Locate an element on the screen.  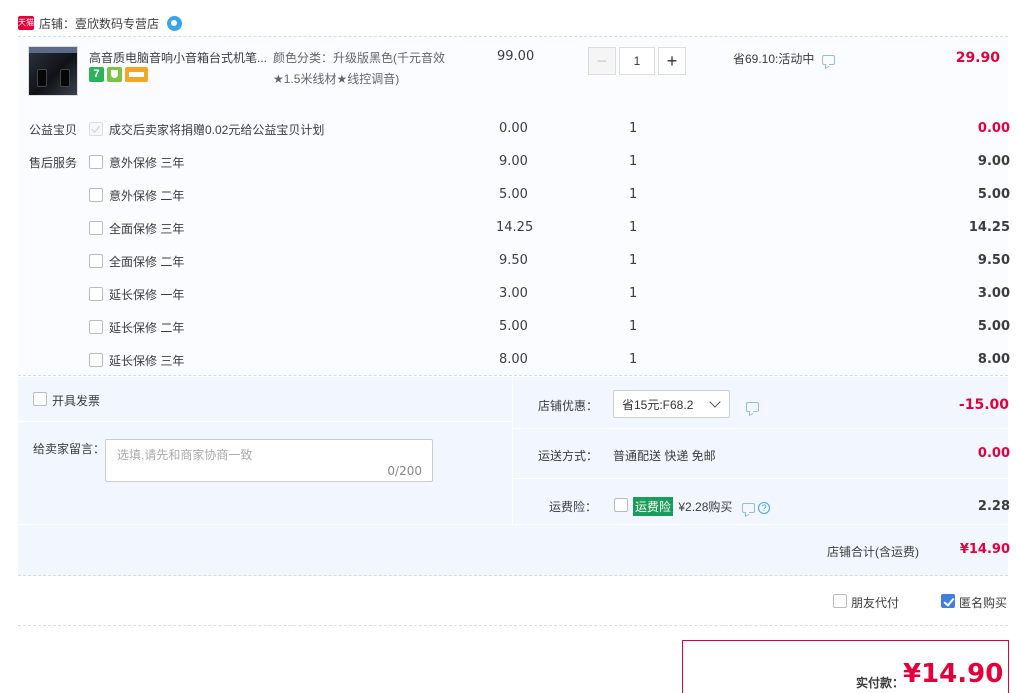
sku-line-2: ★1.5米线材★线控调音) is located at coordinates (336, 79).